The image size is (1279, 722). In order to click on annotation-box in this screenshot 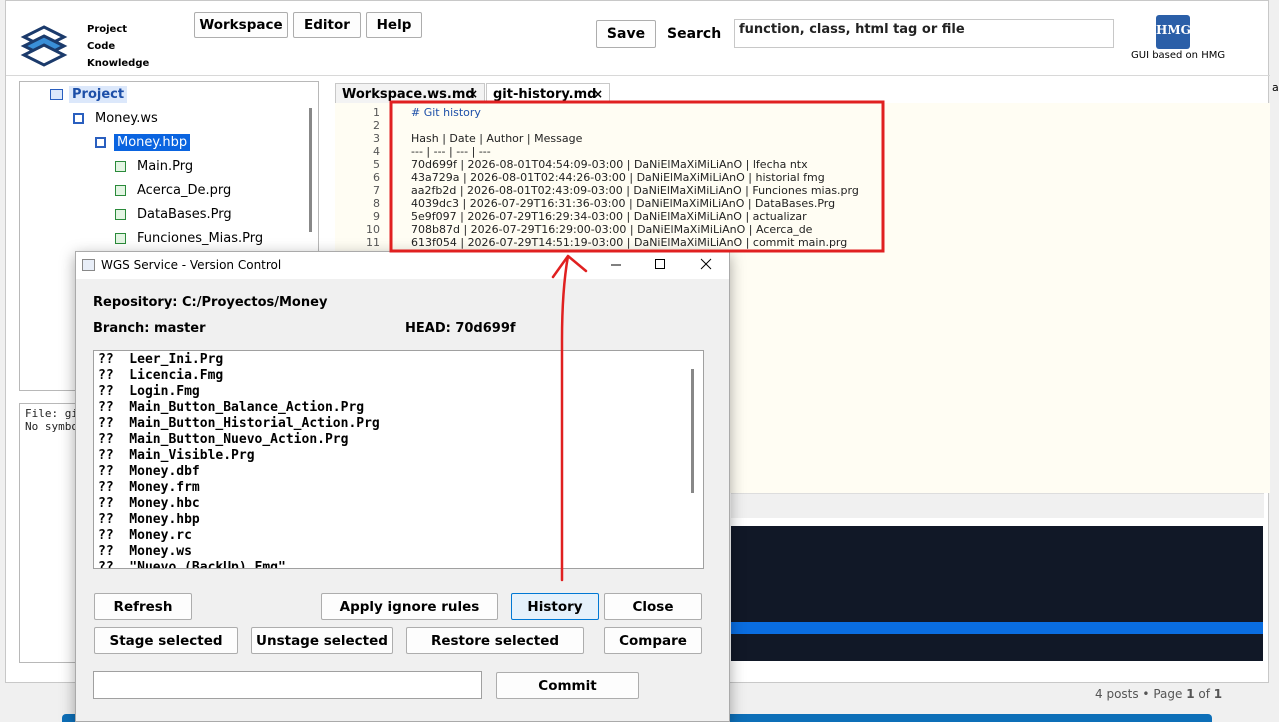, I will do `click(637, 176)`.